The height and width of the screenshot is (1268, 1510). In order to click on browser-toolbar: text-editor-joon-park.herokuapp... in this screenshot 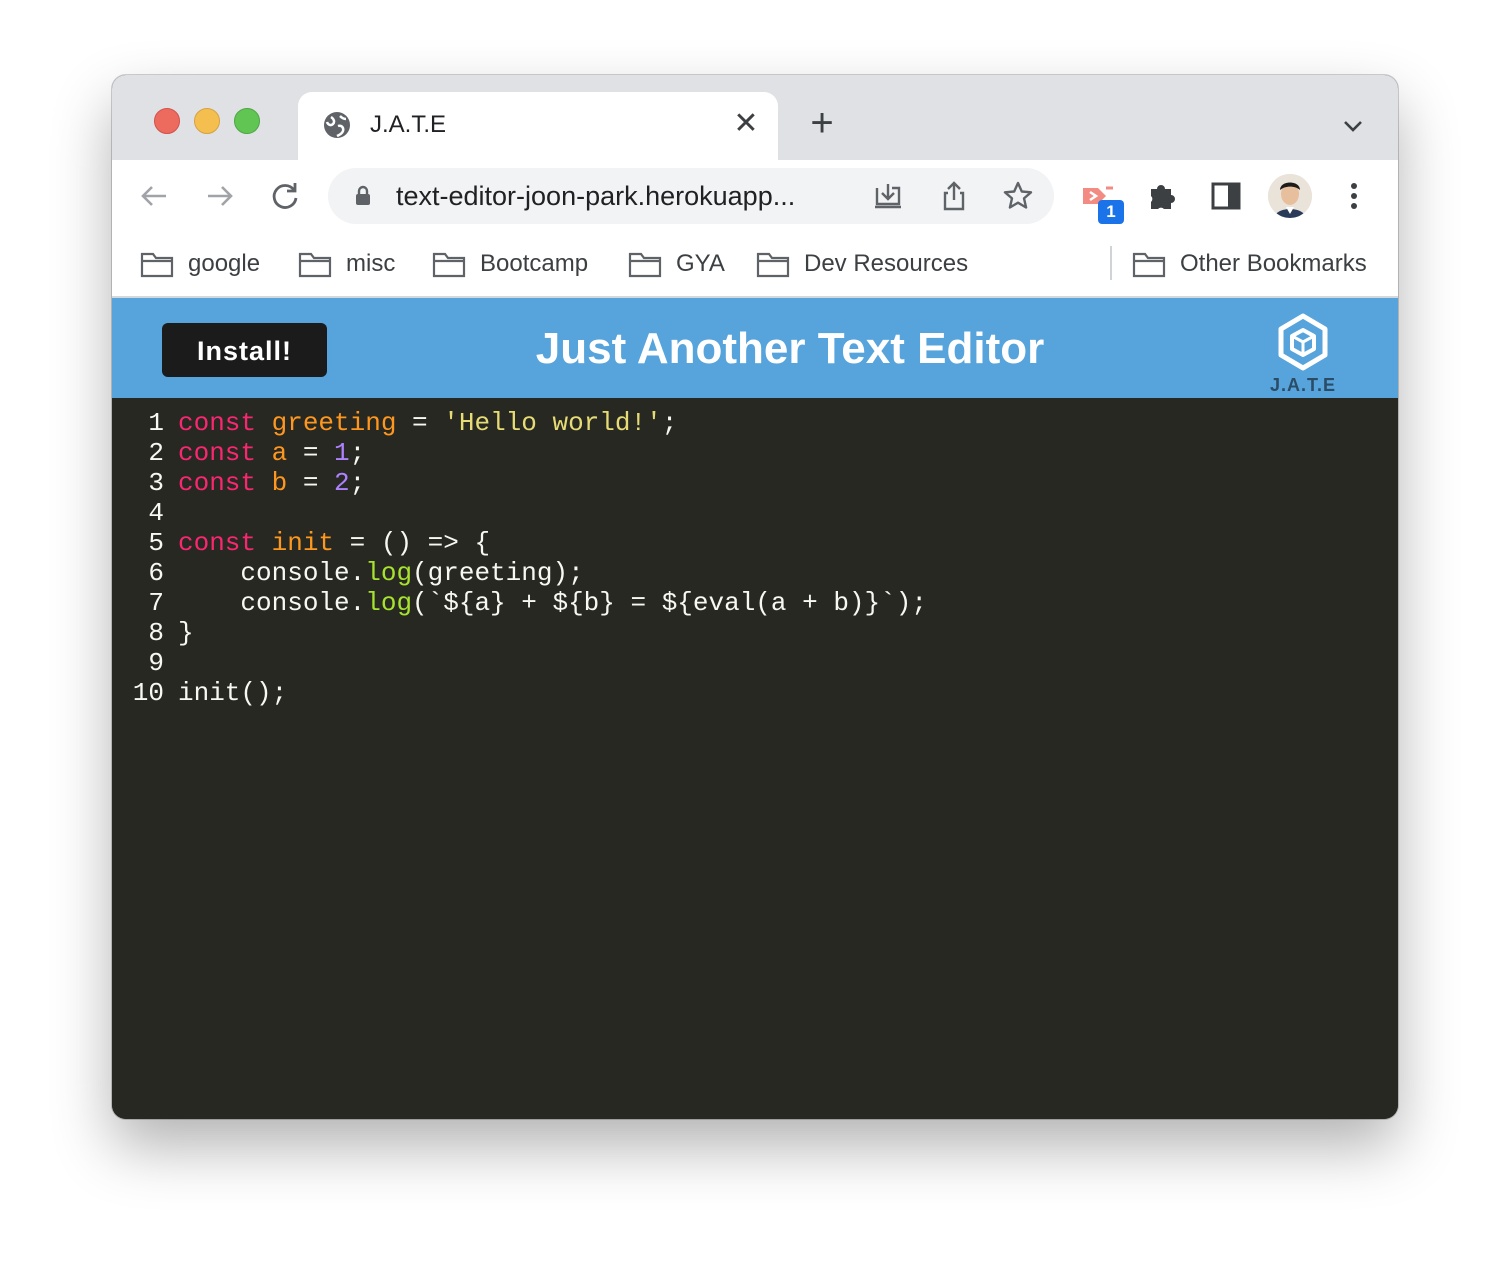, I will do `click(755, 196)`.